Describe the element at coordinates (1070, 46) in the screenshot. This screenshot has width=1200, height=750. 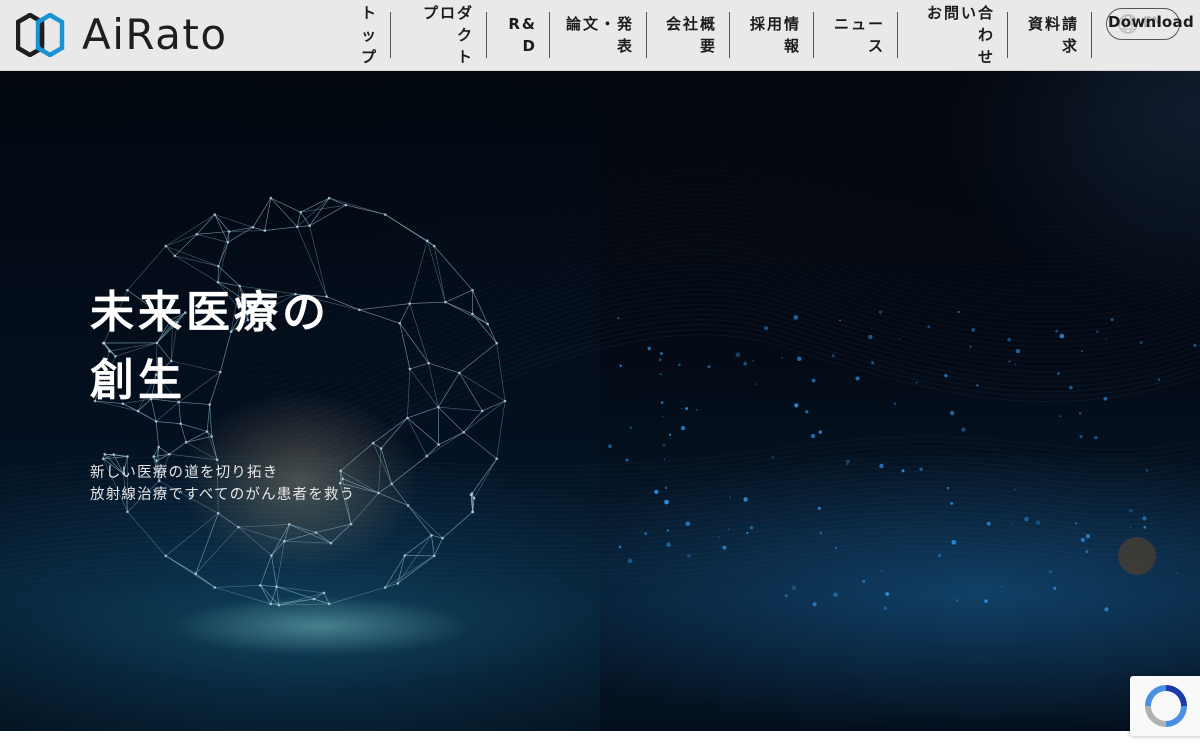
I see `nav-label-line: 求` at that location.